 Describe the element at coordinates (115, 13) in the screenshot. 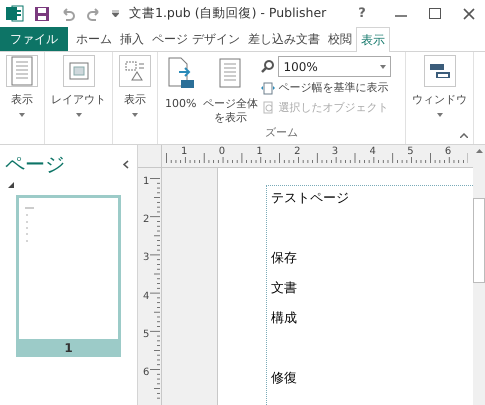

I see `customize-caret-icon` at that location.